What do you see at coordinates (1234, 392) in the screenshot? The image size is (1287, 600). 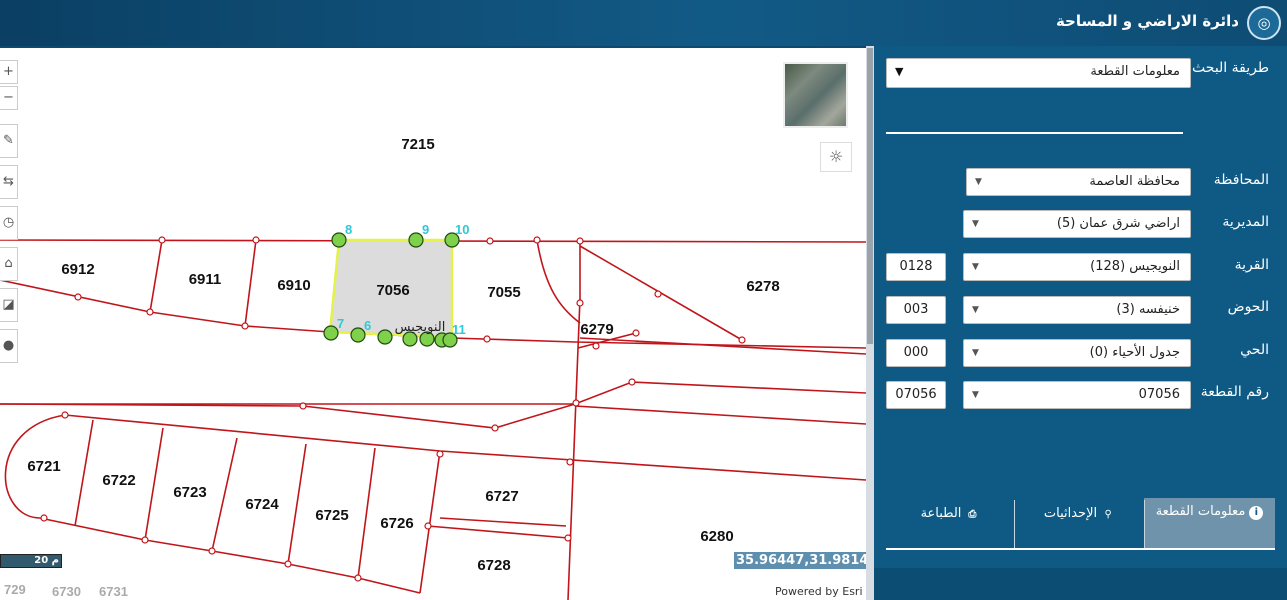 I see `parcel-number-label: رقم القطعة` at bounding box center [1234, 392].